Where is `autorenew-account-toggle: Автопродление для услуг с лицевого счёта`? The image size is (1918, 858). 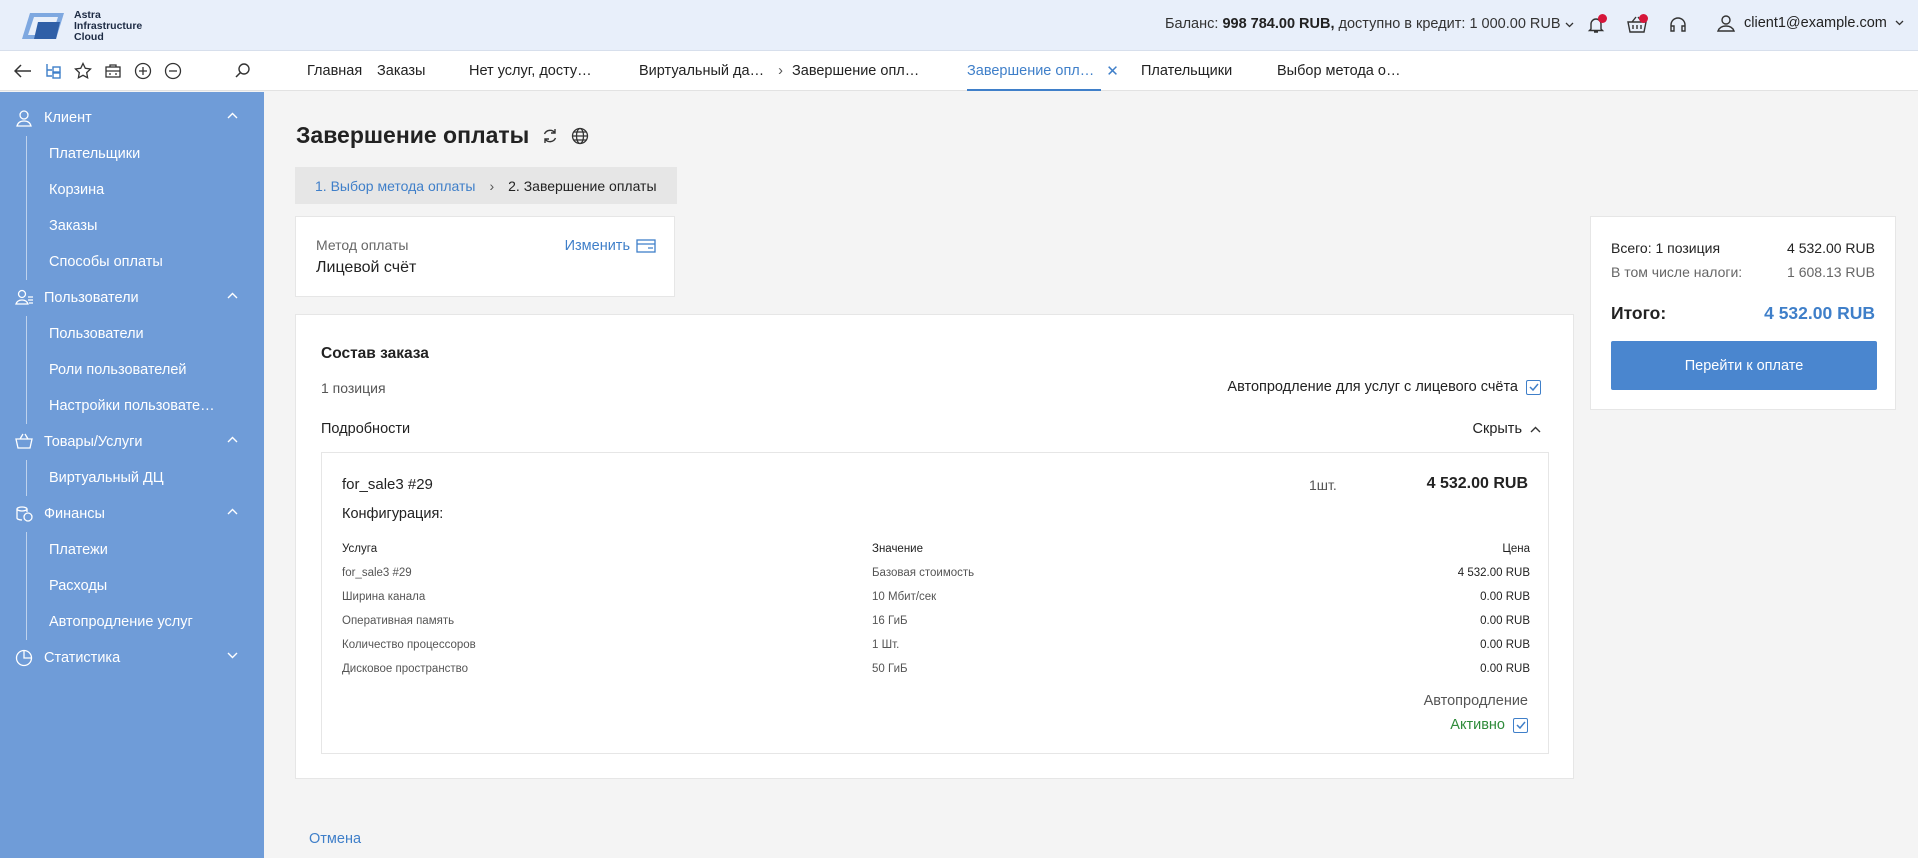 autorenew-account-toggle: Автопродление для услуг с лицевого счёта is located at coordinates (1384, 387).